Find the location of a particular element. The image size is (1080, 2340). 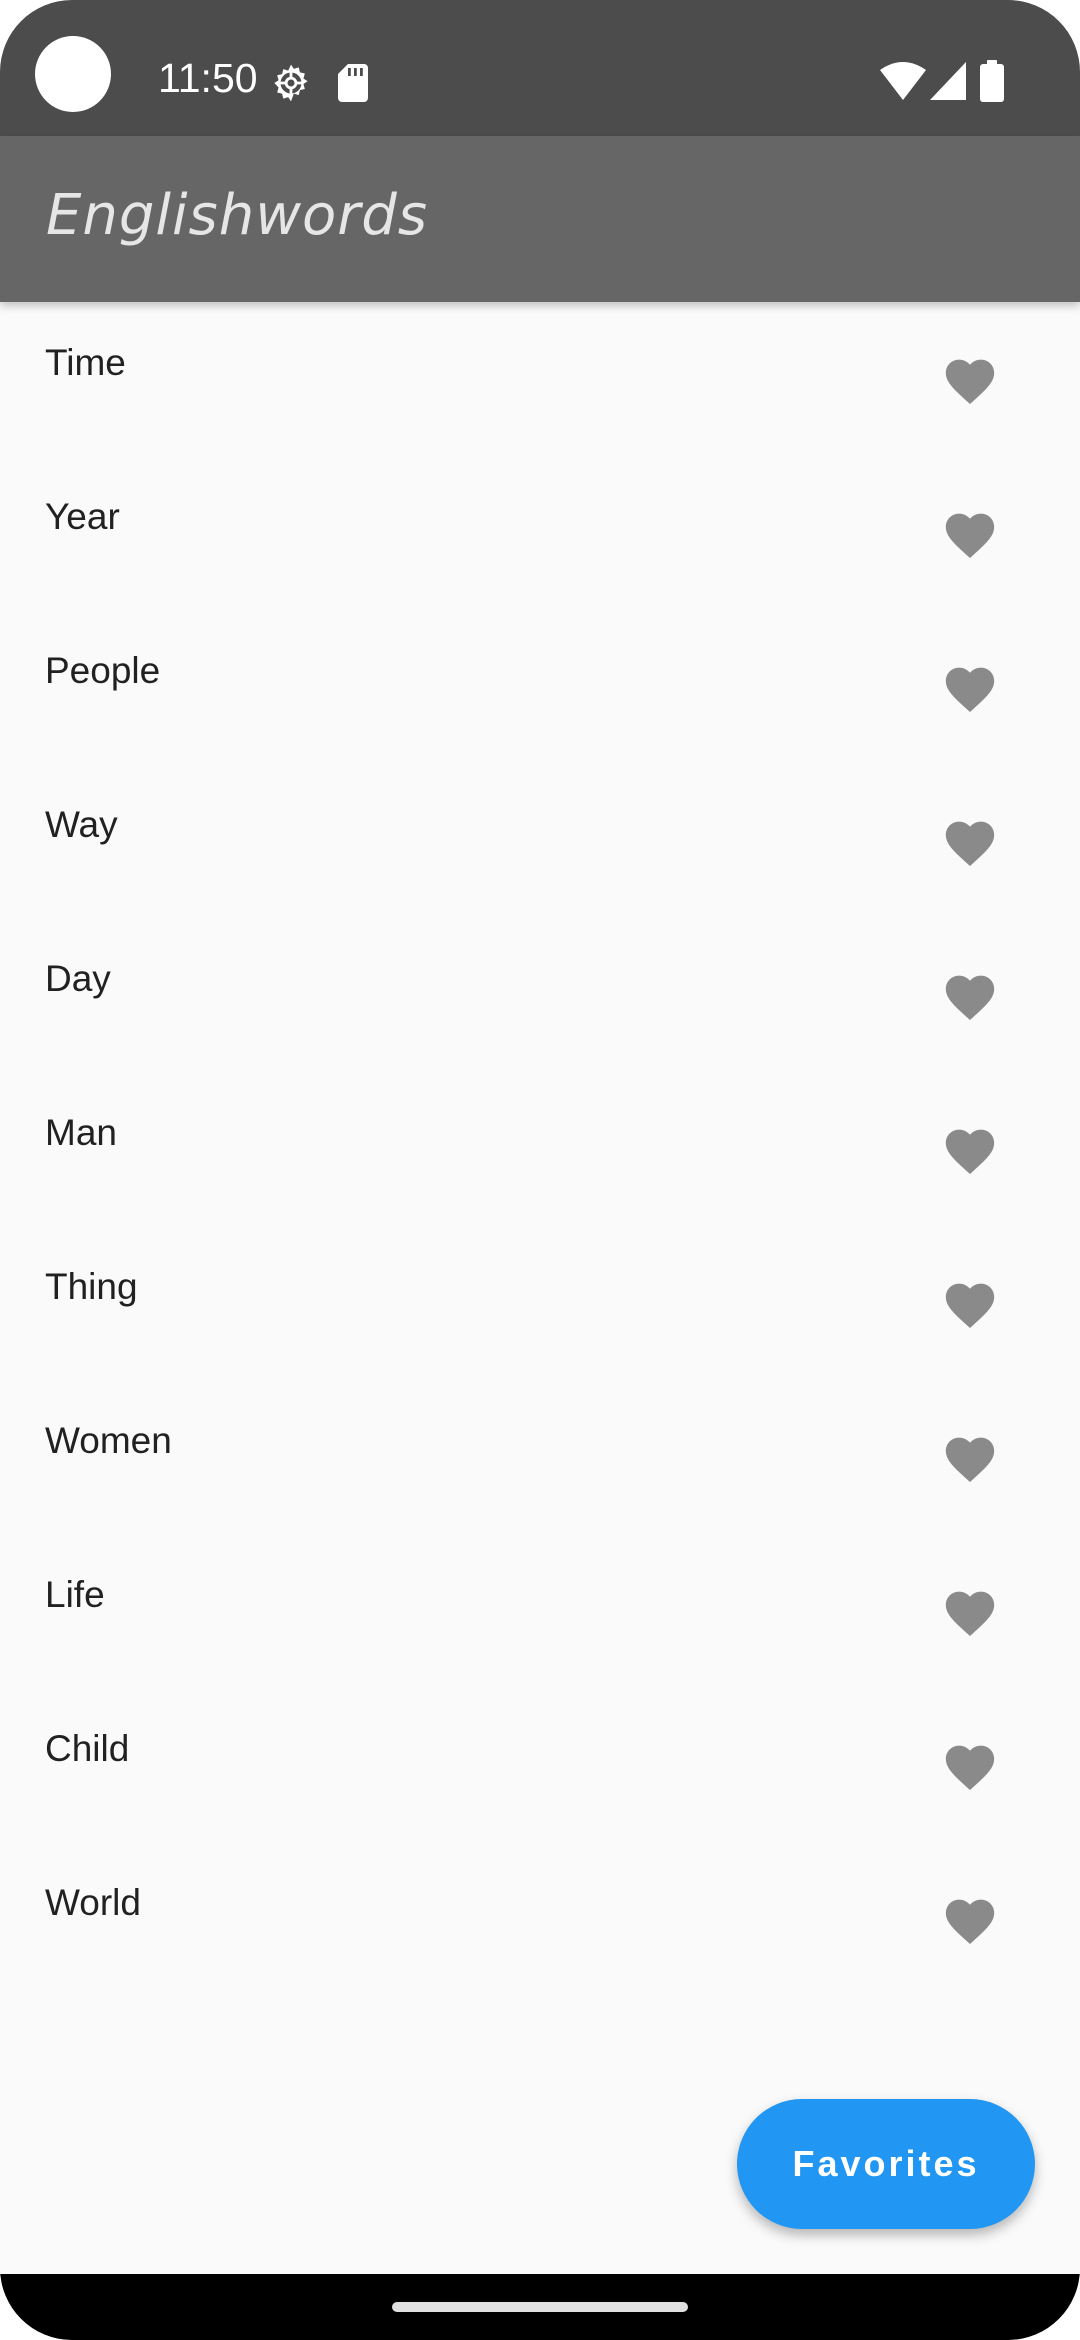

word-label: Day is located at coordinates (78, 978).